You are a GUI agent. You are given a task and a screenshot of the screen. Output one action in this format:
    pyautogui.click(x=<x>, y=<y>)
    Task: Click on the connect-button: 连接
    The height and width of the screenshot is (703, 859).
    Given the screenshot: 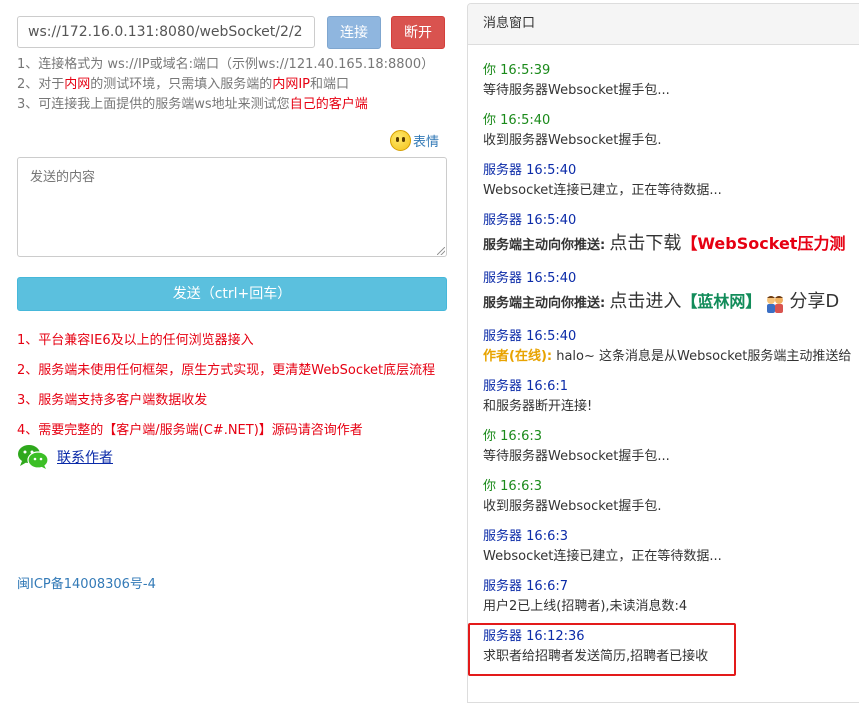 What is the action you would take?
    pyautogui.click(x=354, y=32)
    